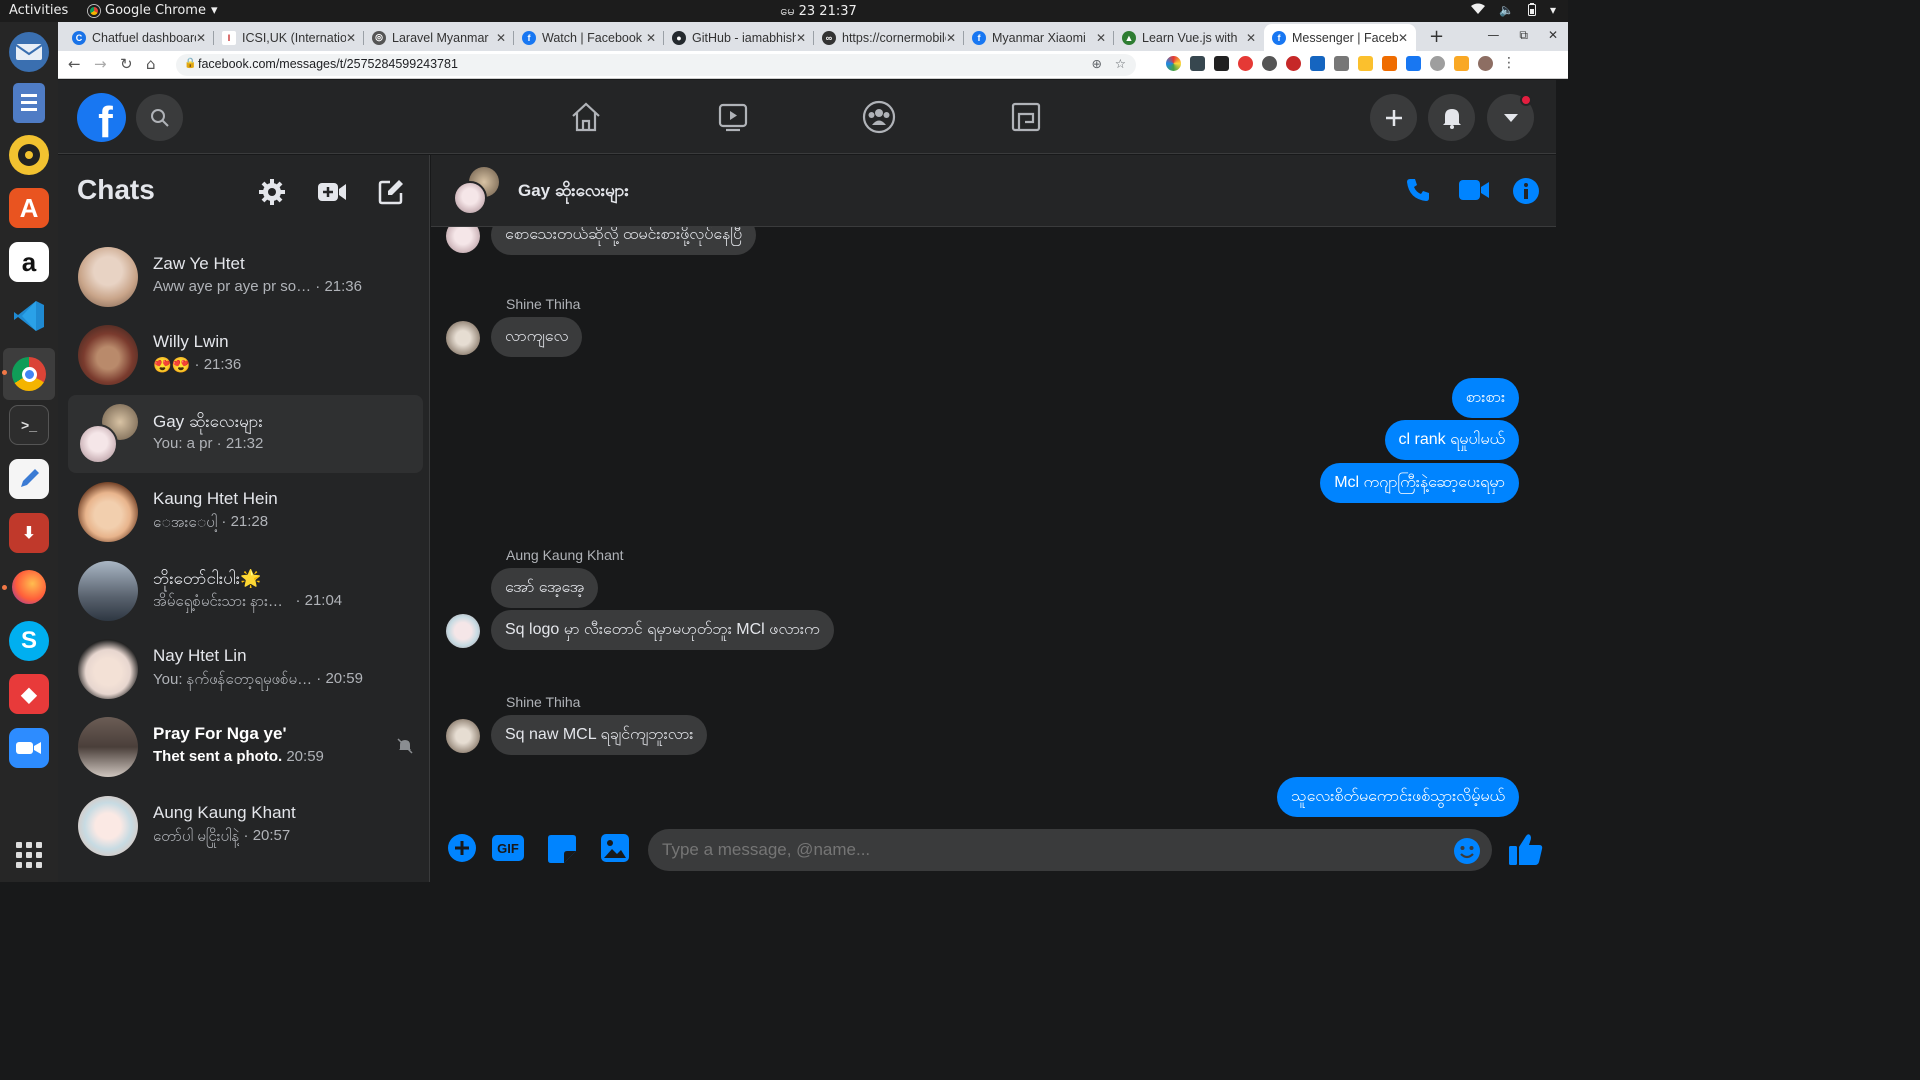 Image resolution: width=1920 pixels, height=1080 pixels. I want to click on download-manager-icon: ⬇, so click(29, 533).